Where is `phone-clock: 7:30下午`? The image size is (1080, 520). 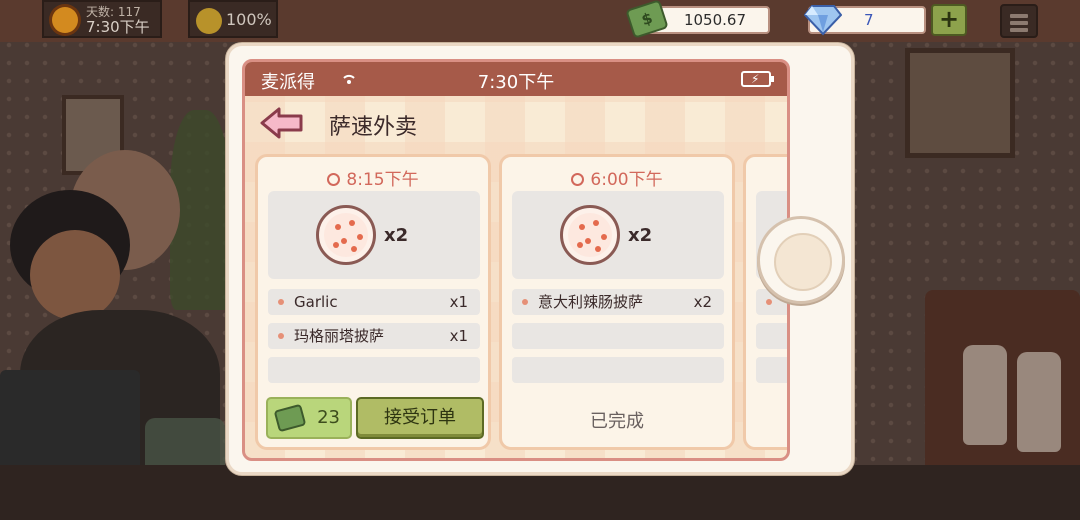
phone-clock: 7:30下午 is located at coordinates (516, 82).